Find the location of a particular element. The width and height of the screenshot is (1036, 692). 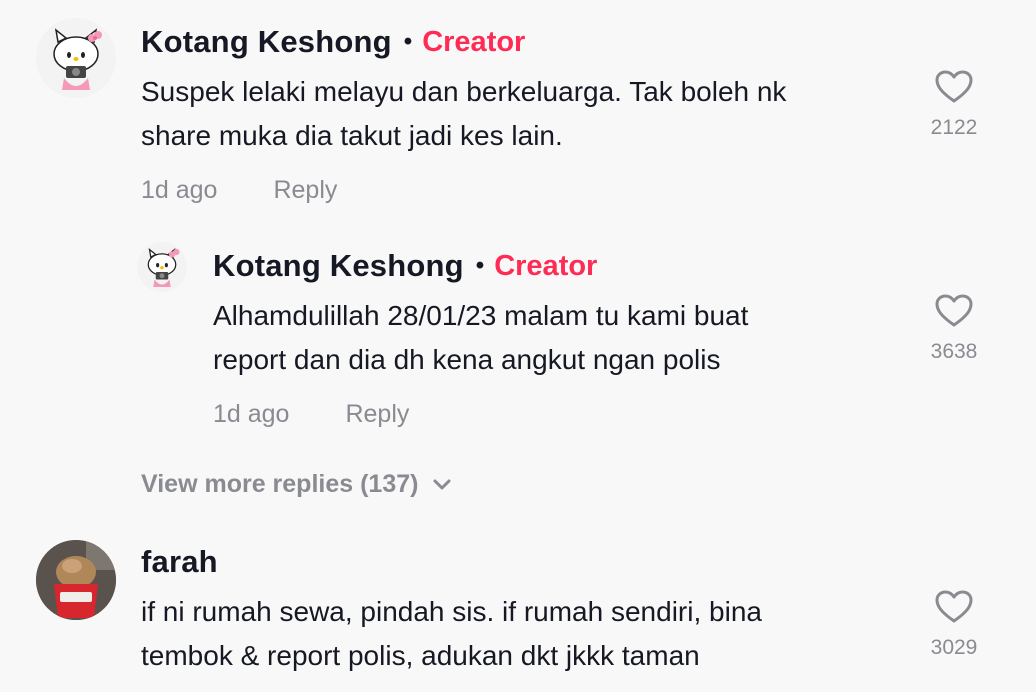

view-more-label: View more replies (137) is located at coordinates (280, 484).